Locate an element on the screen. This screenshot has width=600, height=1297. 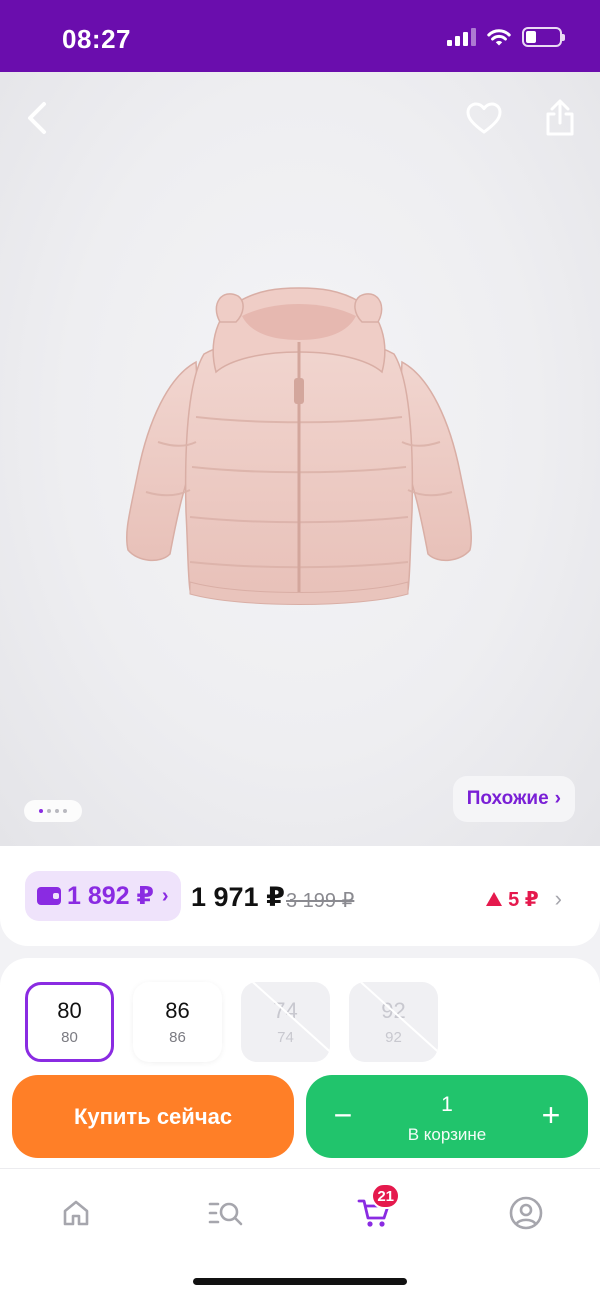
wallet-icon is located at coordinates (49, 896).